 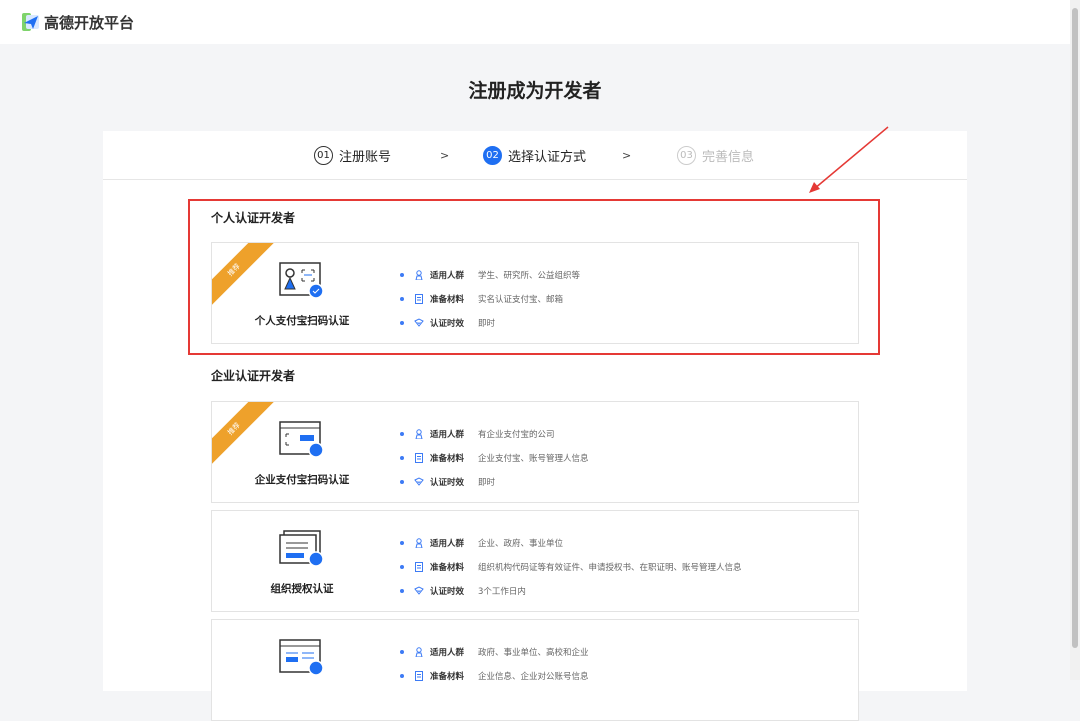 I want to click on card-details: 适用人群 政府、事业单位、高校和企业准备材料 企业信息、企业对公账号信息, so click(x=494, y=664).